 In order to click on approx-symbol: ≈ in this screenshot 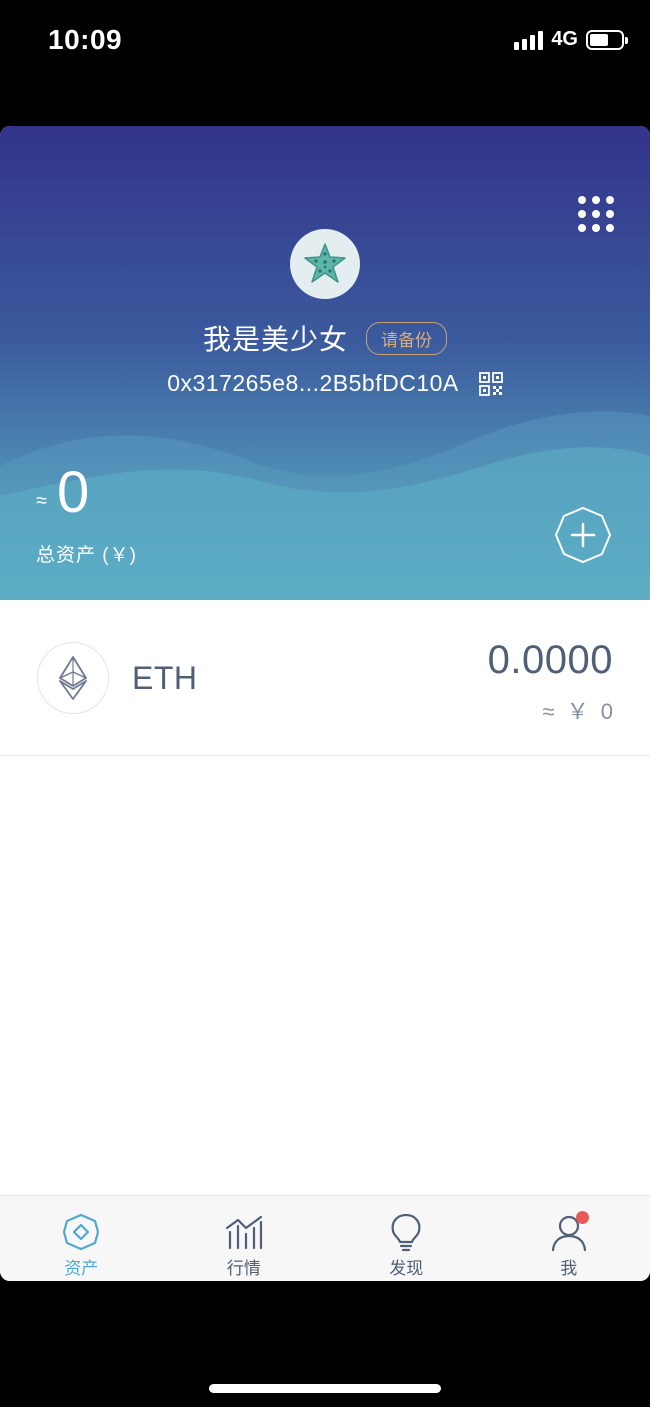, I will do `click(41, 501)`.